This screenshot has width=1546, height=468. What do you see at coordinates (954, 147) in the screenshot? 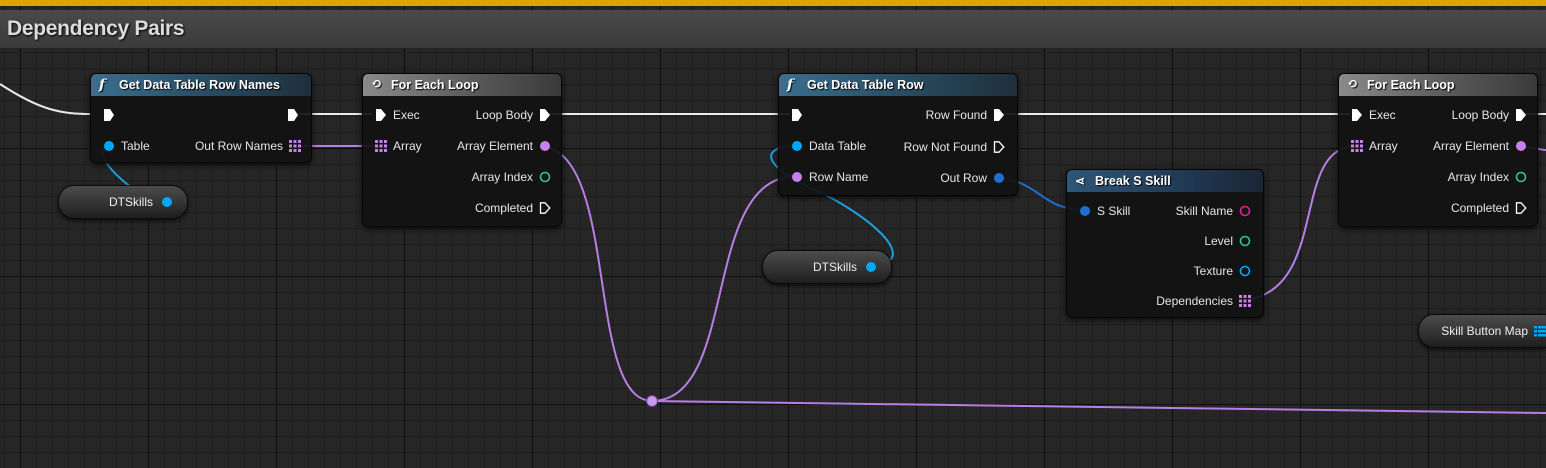
I see `pin-row-not-found: Row Not Found` at bounding box center [954, 147].